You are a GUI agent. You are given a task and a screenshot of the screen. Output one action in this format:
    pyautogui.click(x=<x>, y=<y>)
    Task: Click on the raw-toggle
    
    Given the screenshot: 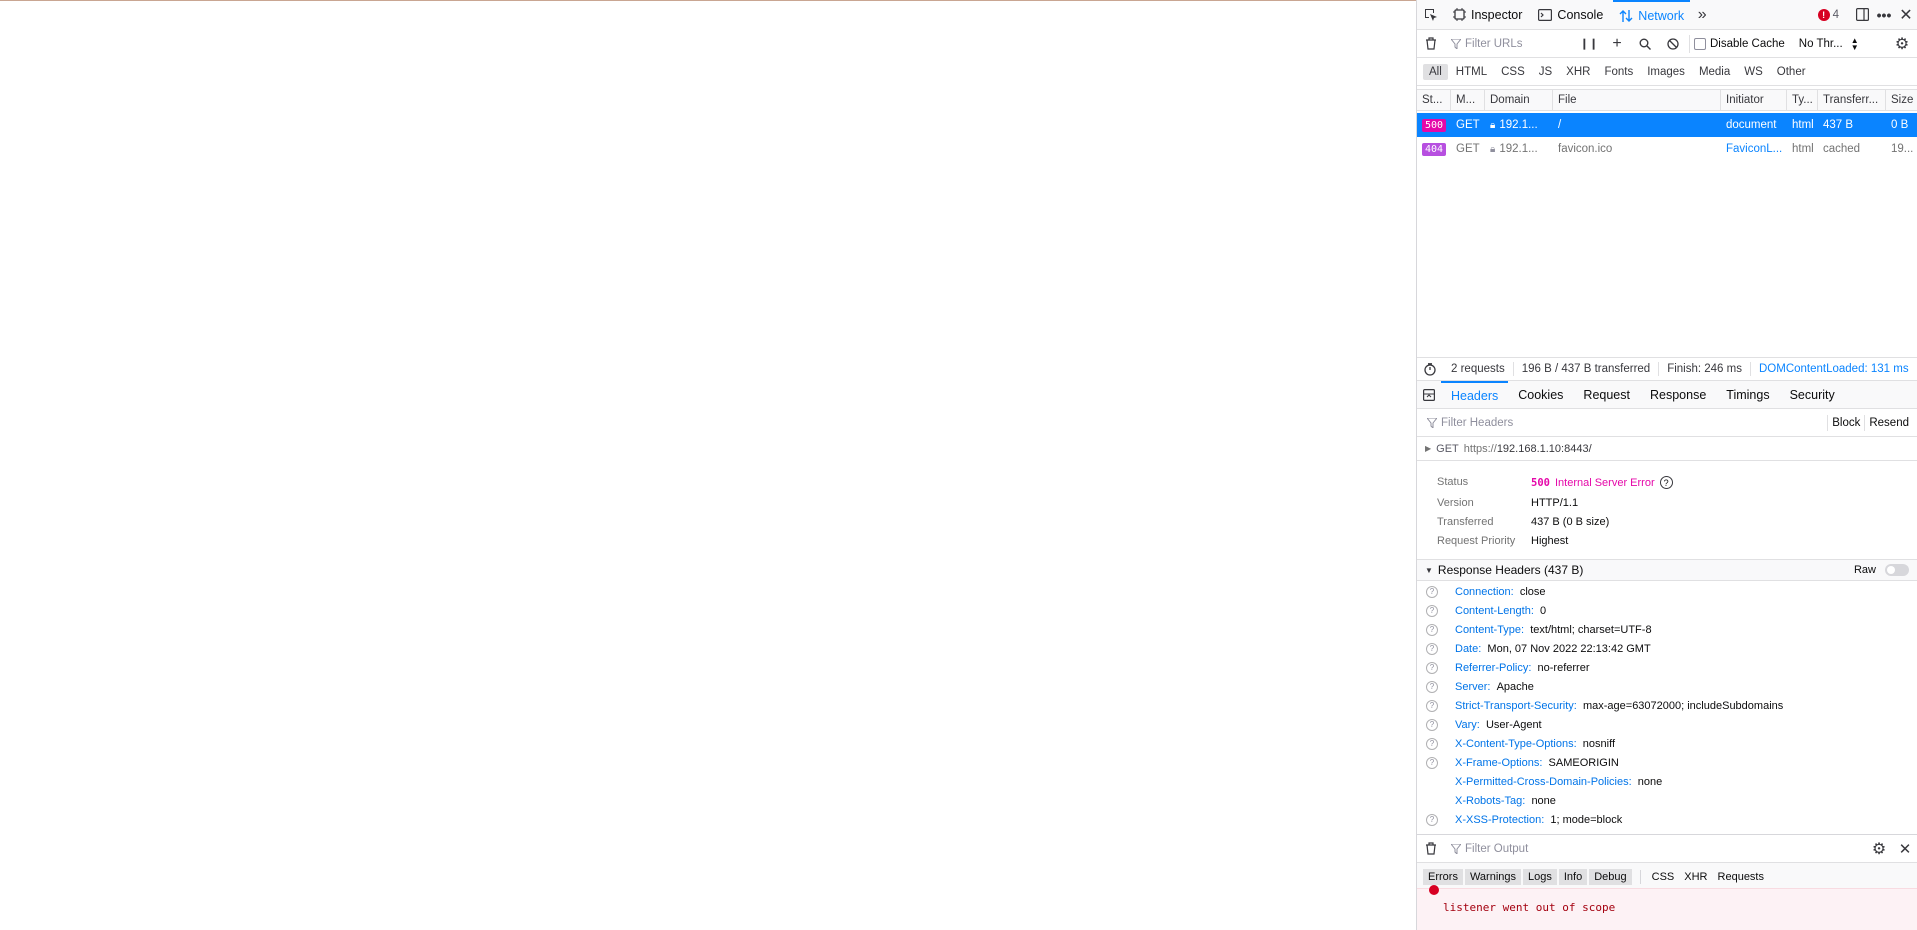 What is the action you would take?
    pyautogui.click(x=1897, y=570)
    